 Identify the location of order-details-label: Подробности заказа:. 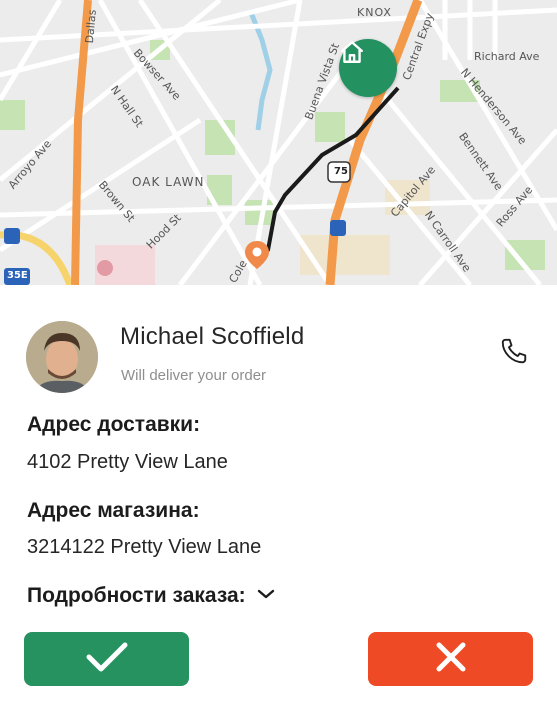
(136, 595).